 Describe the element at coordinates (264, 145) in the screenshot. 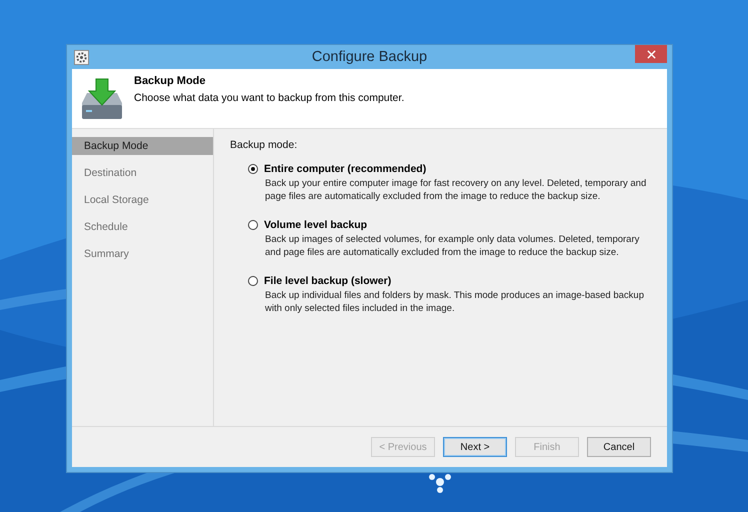

I see `section-label: Backup mode:` at that location.